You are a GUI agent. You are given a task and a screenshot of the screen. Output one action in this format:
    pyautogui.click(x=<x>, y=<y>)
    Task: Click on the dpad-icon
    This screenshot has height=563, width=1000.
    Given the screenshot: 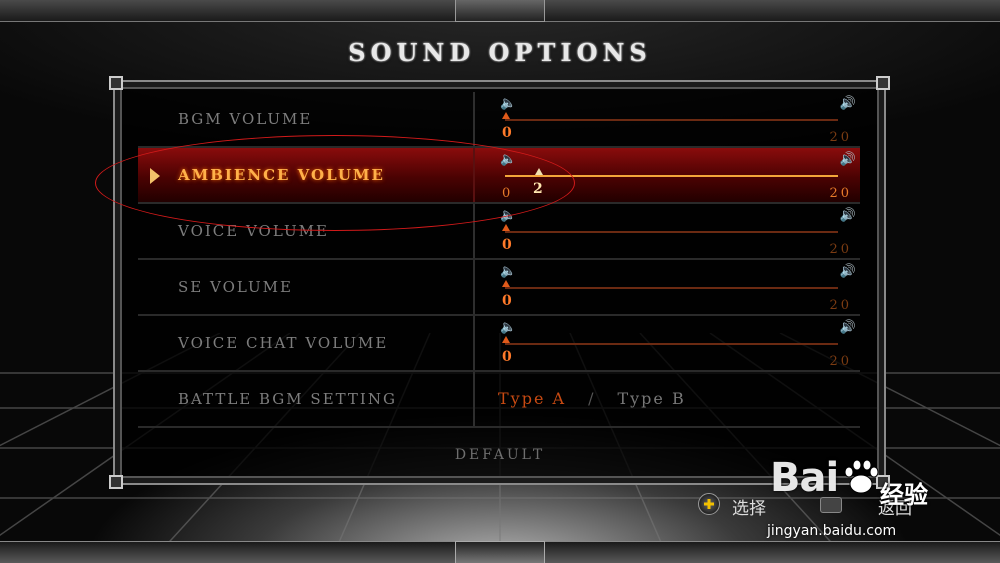 What is the action you would take?
    pyautogui.click(x=709, y=504)
    